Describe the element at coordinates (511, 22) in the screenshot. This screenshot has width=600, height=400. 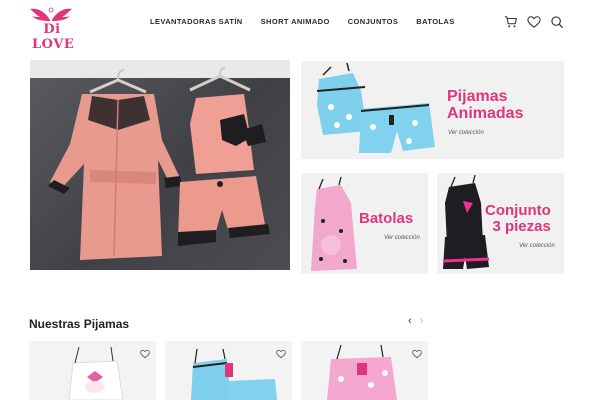
I see `cart-icon` at that location.